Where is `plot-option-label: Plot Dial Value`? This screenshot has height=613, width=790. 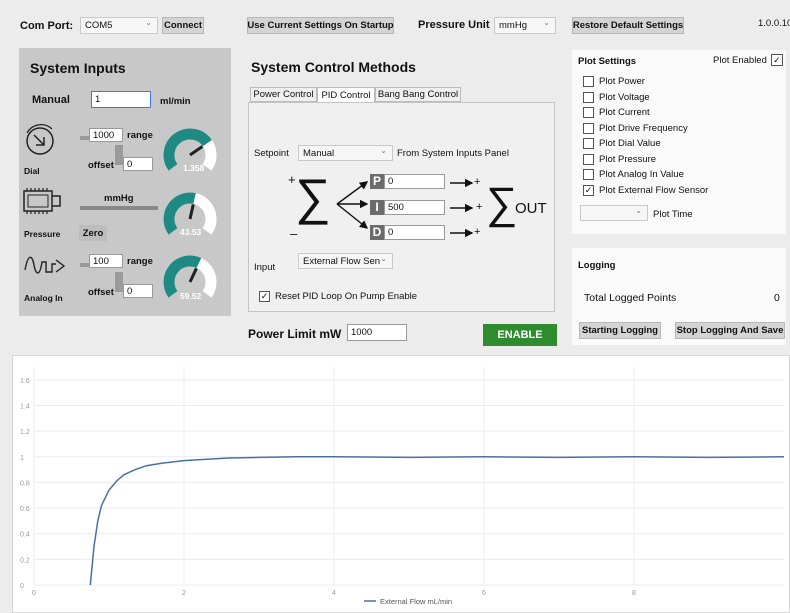 plot-option-label: Plot Dial Value is located at coordinates (630, 143).